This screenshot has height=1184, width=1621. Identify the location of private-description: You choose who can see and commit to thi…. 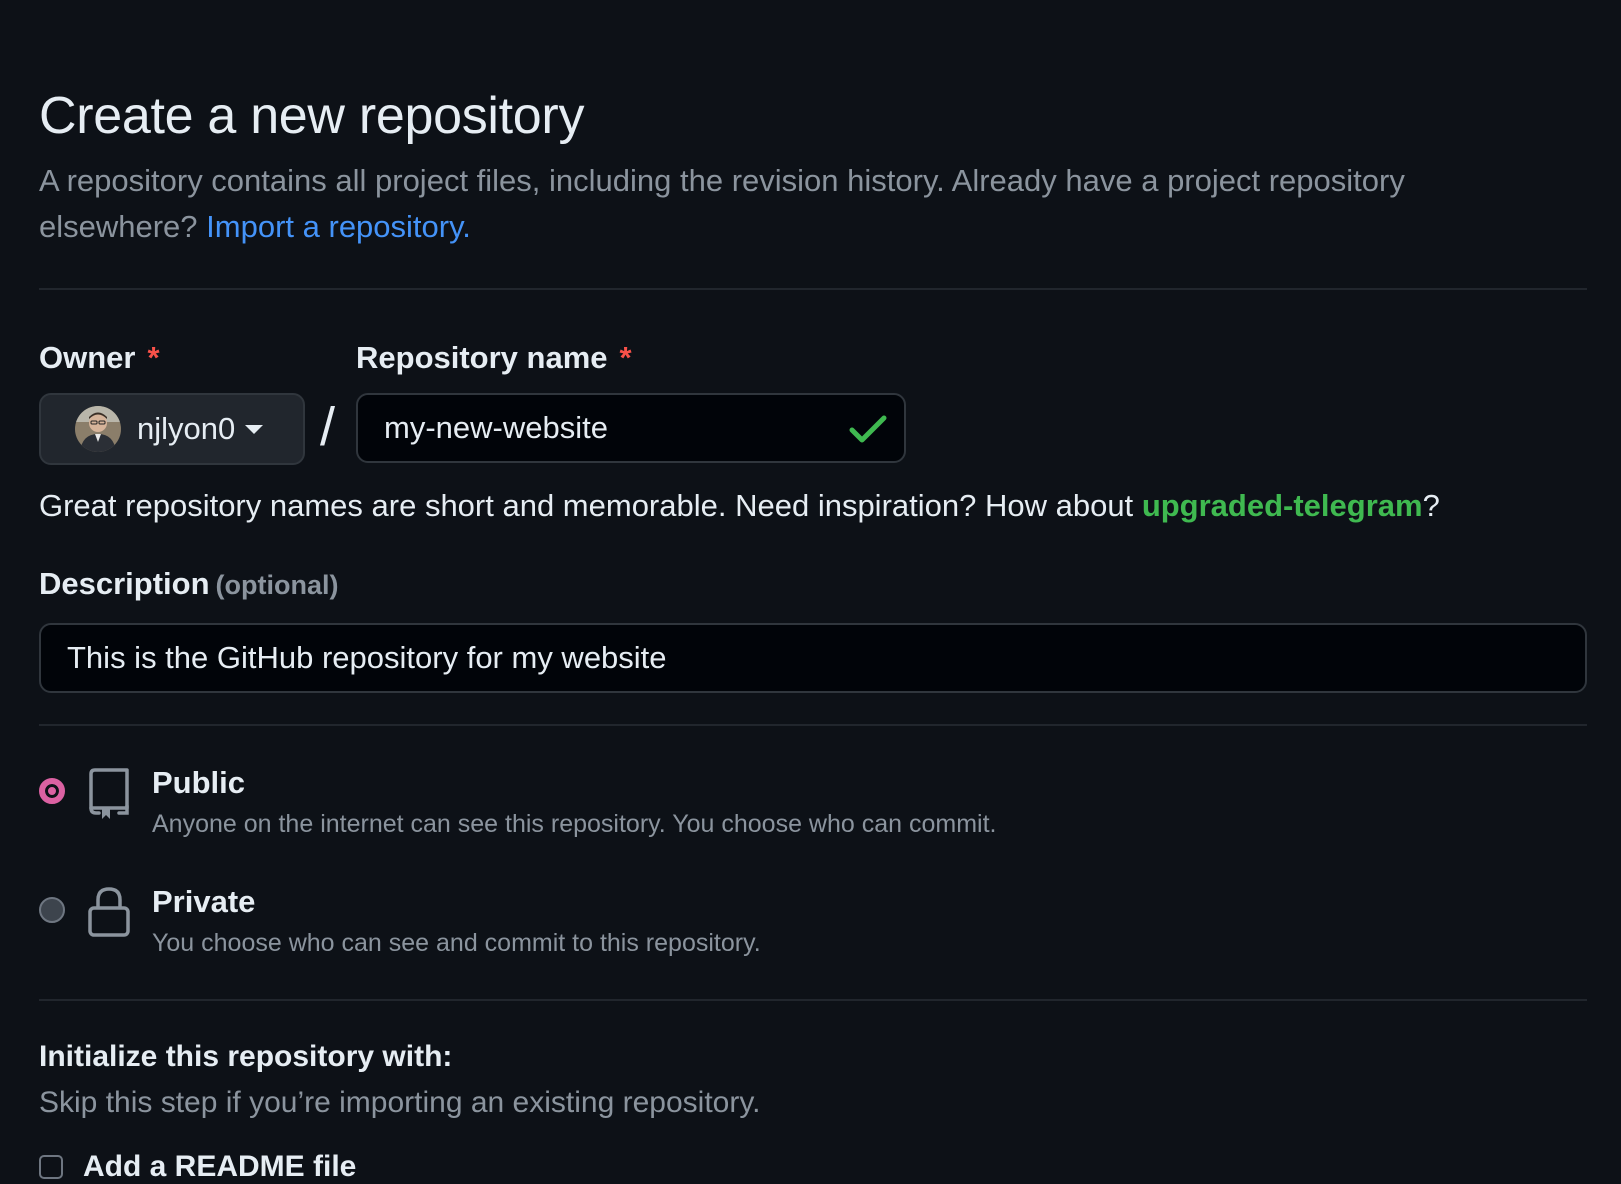
(456, 943).